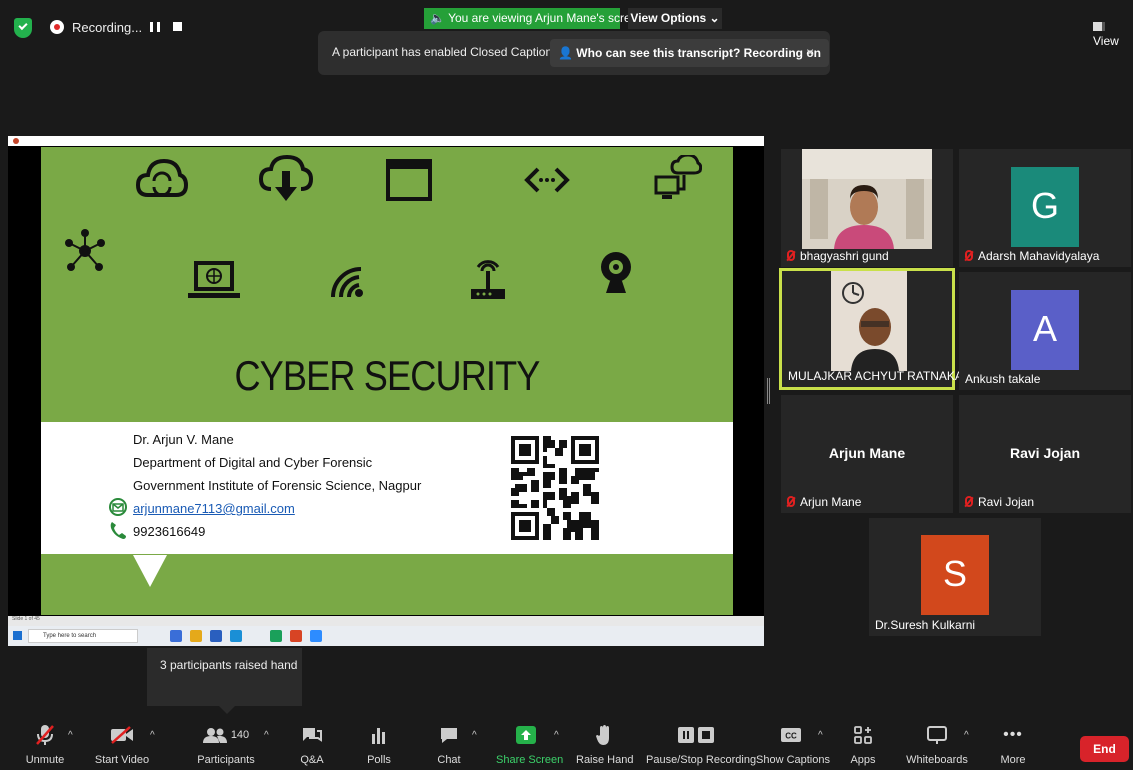  I want to click on code-brackets-icon, so click(547, 180).